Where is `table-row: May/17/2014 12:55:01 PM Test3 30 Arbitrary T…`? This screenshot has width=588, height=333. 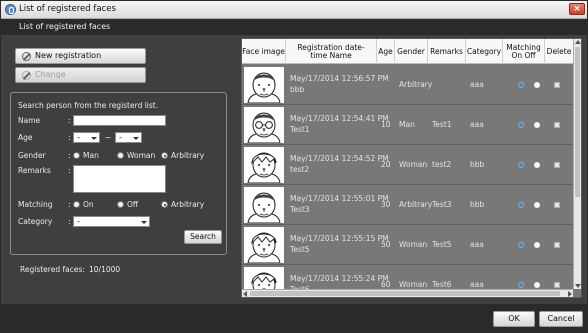 table-row: May/17/2014 12:55:01 PM Test3 30 Arbitrary T… is located at coordinates (407, 205).